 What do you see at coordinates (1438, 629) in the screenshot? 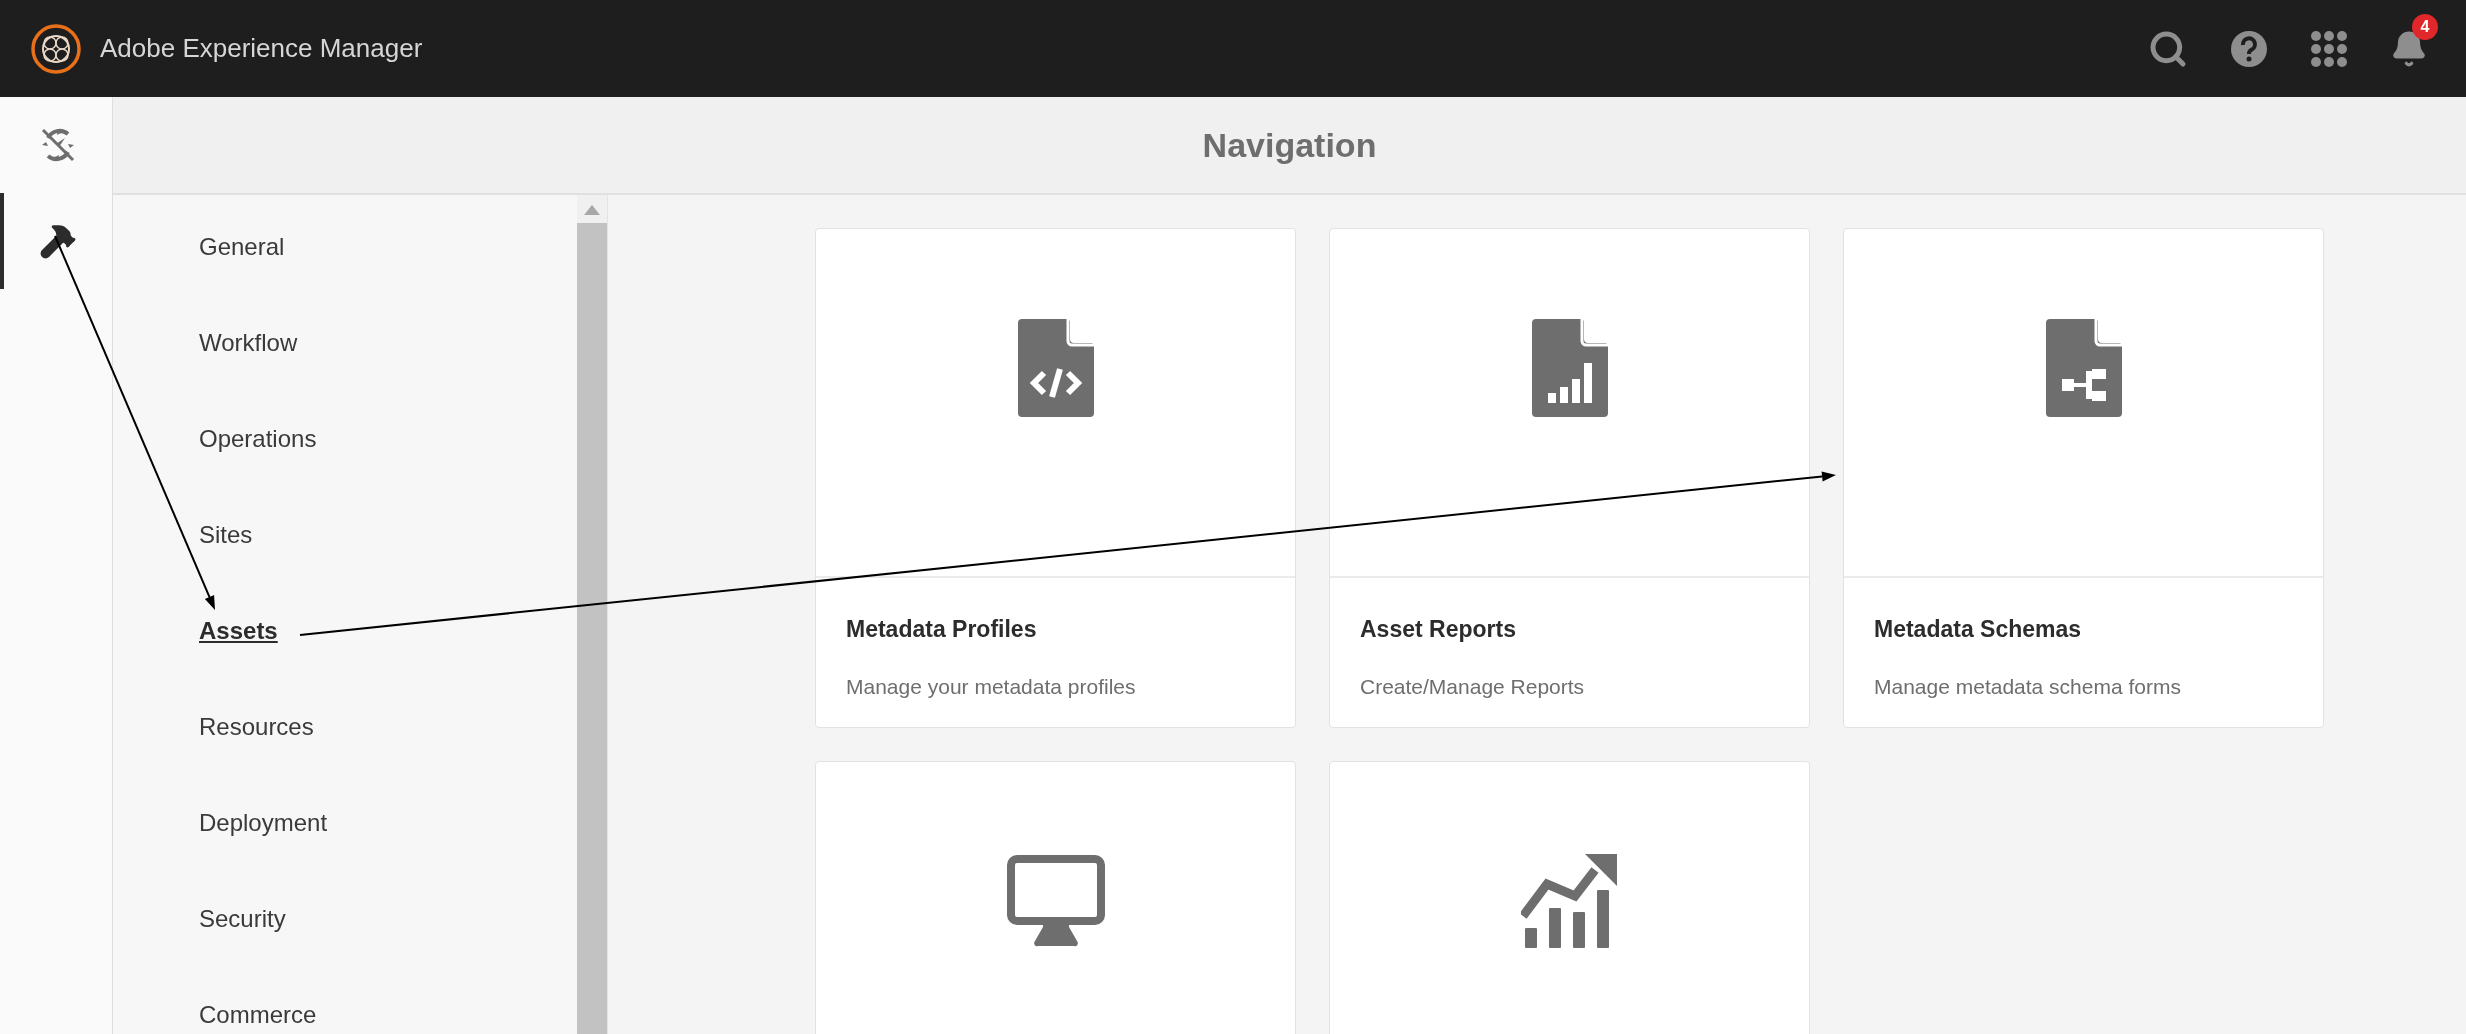
I see `card-title: Asset Reports` at bounding box center [1438, 629].